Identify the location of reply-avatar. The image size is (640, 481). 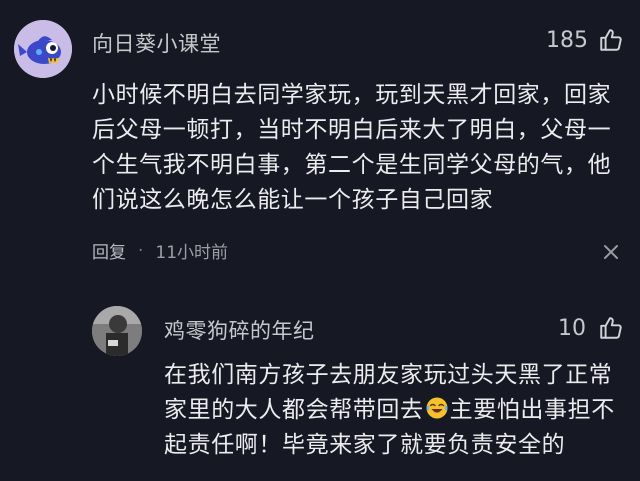
(117, 331).